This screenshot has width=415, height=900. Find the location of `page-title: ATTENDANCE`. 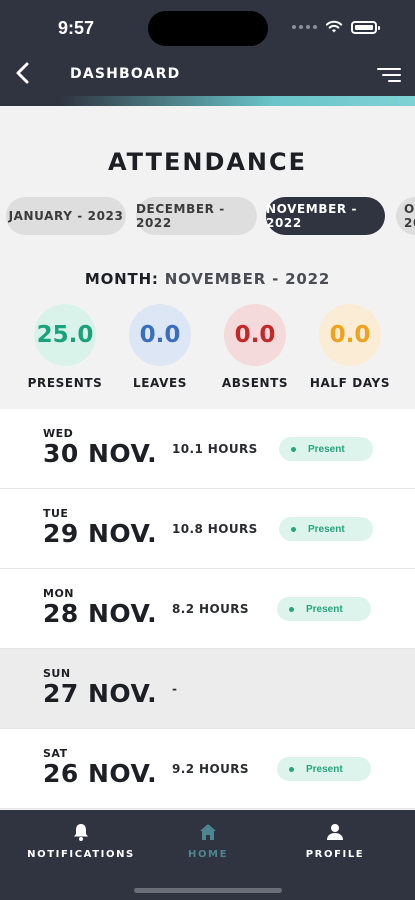

page-title: ATTENDANCE is located at coordinates (207, 162).